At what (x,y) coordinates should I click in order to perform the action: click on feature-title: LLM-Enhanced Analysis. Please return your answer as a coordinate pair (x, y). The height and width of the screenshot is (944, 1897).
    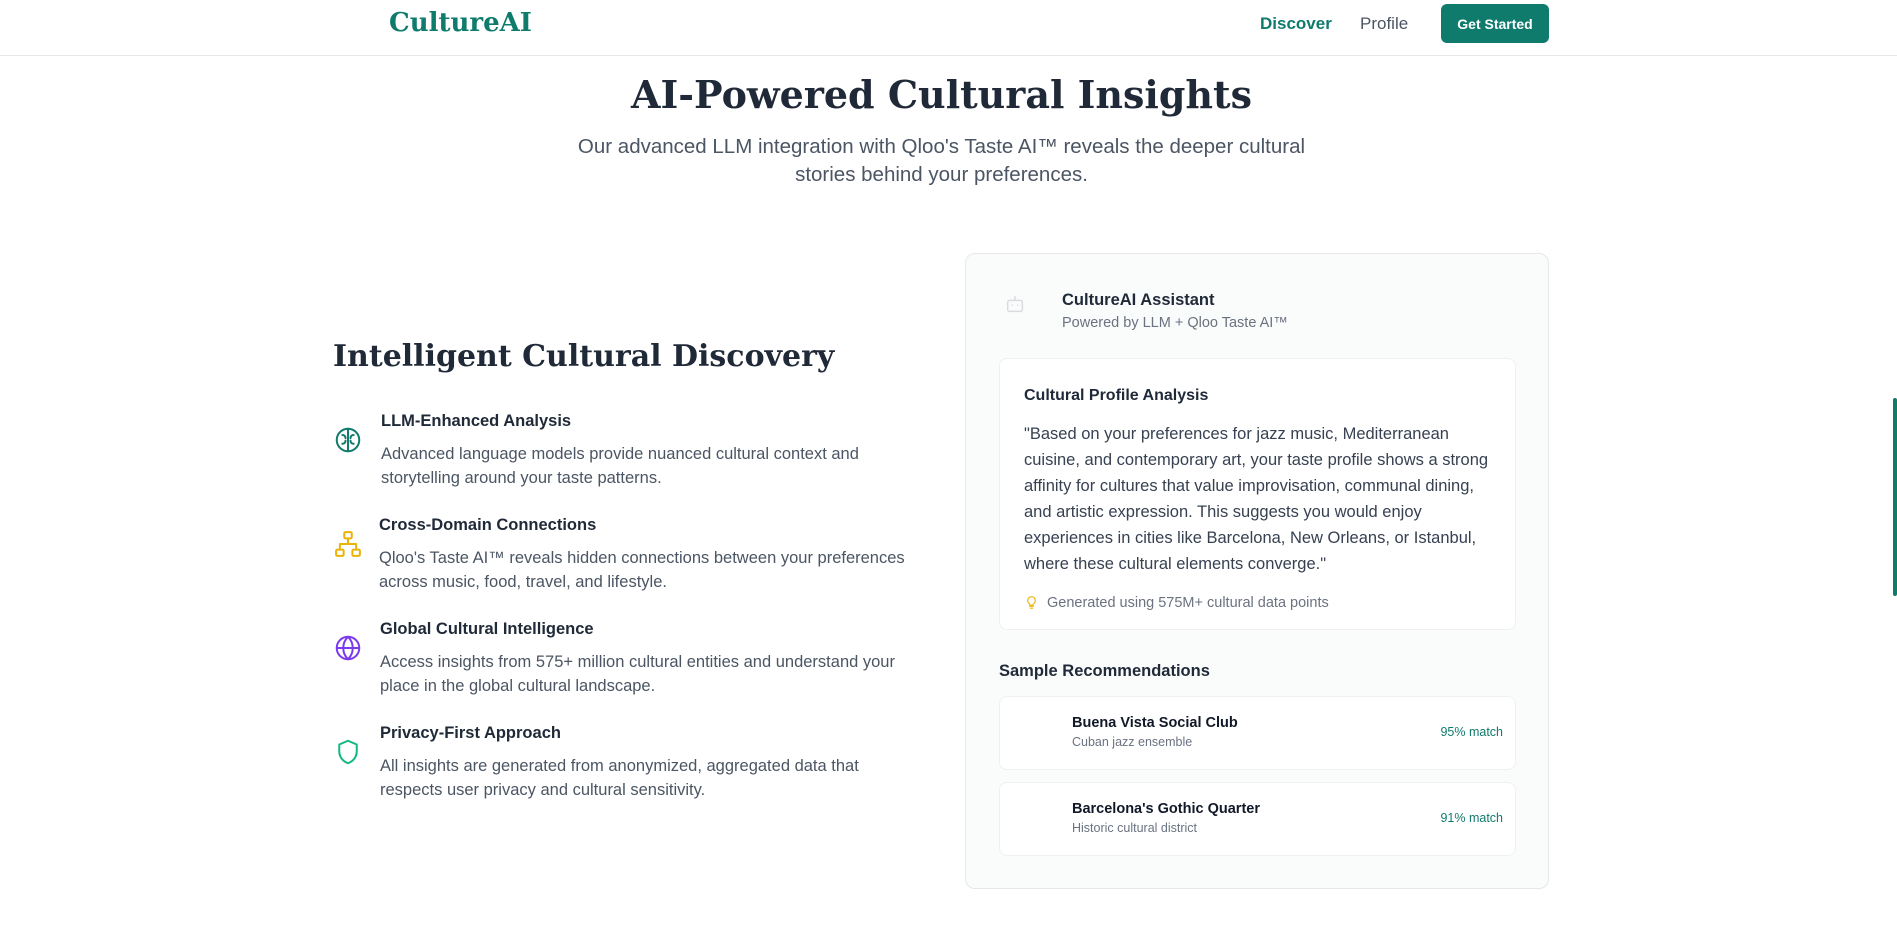
    Looking at the image, I should click on (476, 421).